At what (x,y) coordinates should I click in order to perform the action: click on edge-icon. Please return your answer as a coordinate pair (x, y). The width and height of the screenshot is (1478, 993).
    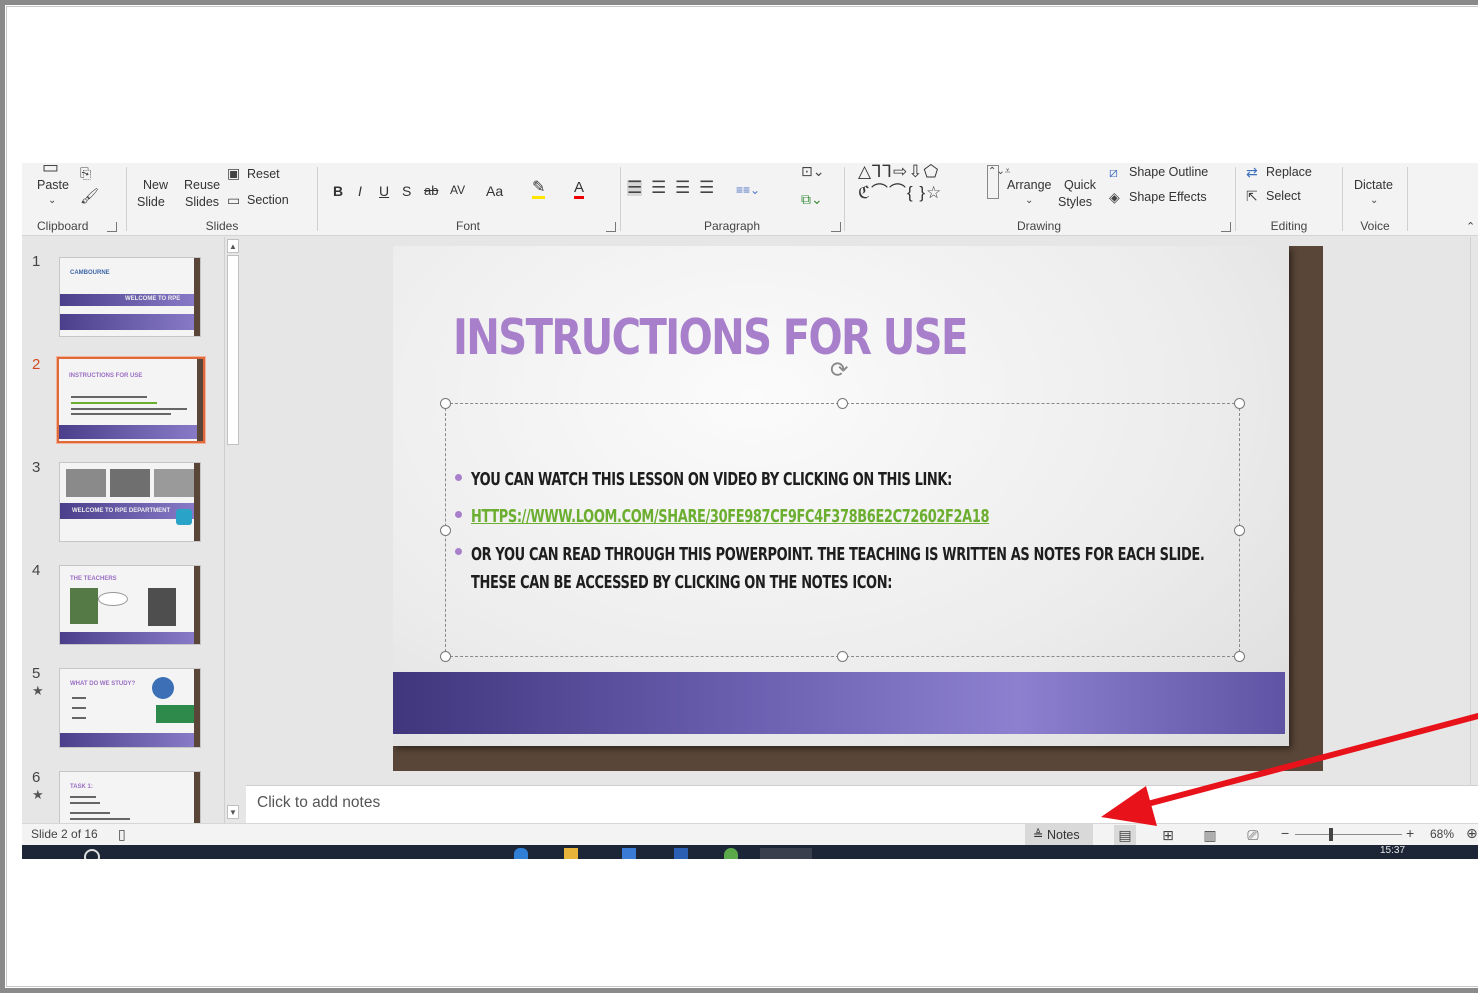
    Looking at the image, I should click on (521, 853).